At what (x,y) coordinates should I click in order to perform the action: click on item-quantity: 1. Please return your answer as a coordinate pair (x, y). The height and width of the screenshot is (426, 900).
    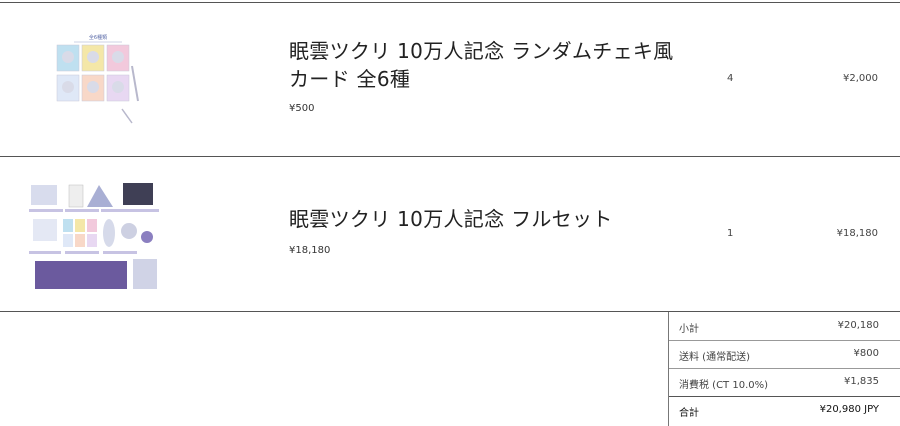
    Looking at the image, I should click on (730, 233).